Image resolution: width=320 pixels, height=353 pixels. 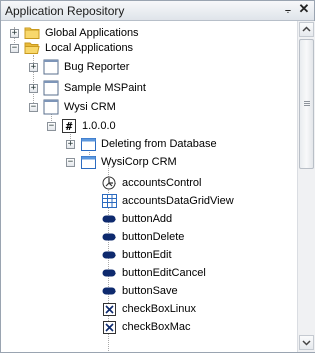 I want to click on close-icon: ✕, so click(x=304, y=9).